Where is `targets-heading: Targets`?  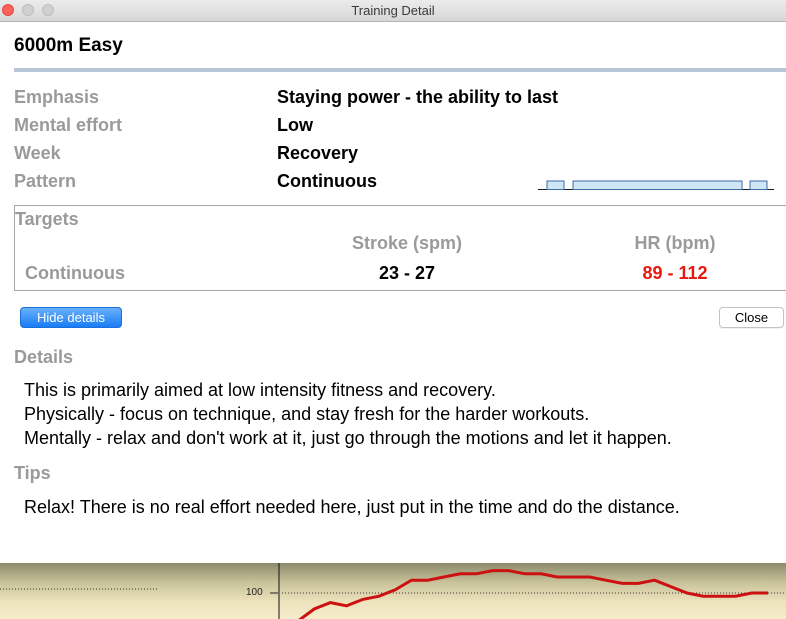 targets-heading: Targets is located at coordinates (47, 219).